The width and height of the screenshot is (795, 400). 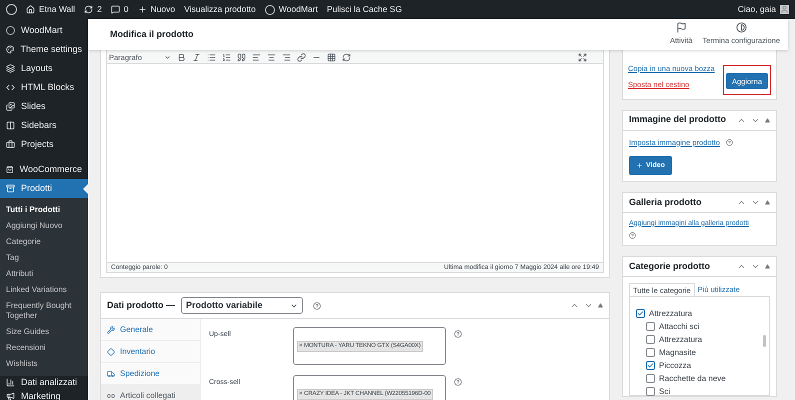 What do you see at coordinates (44, 242) in the screenshot?
I see `submenu-item: Categorie` at bounding box center [44, 242].